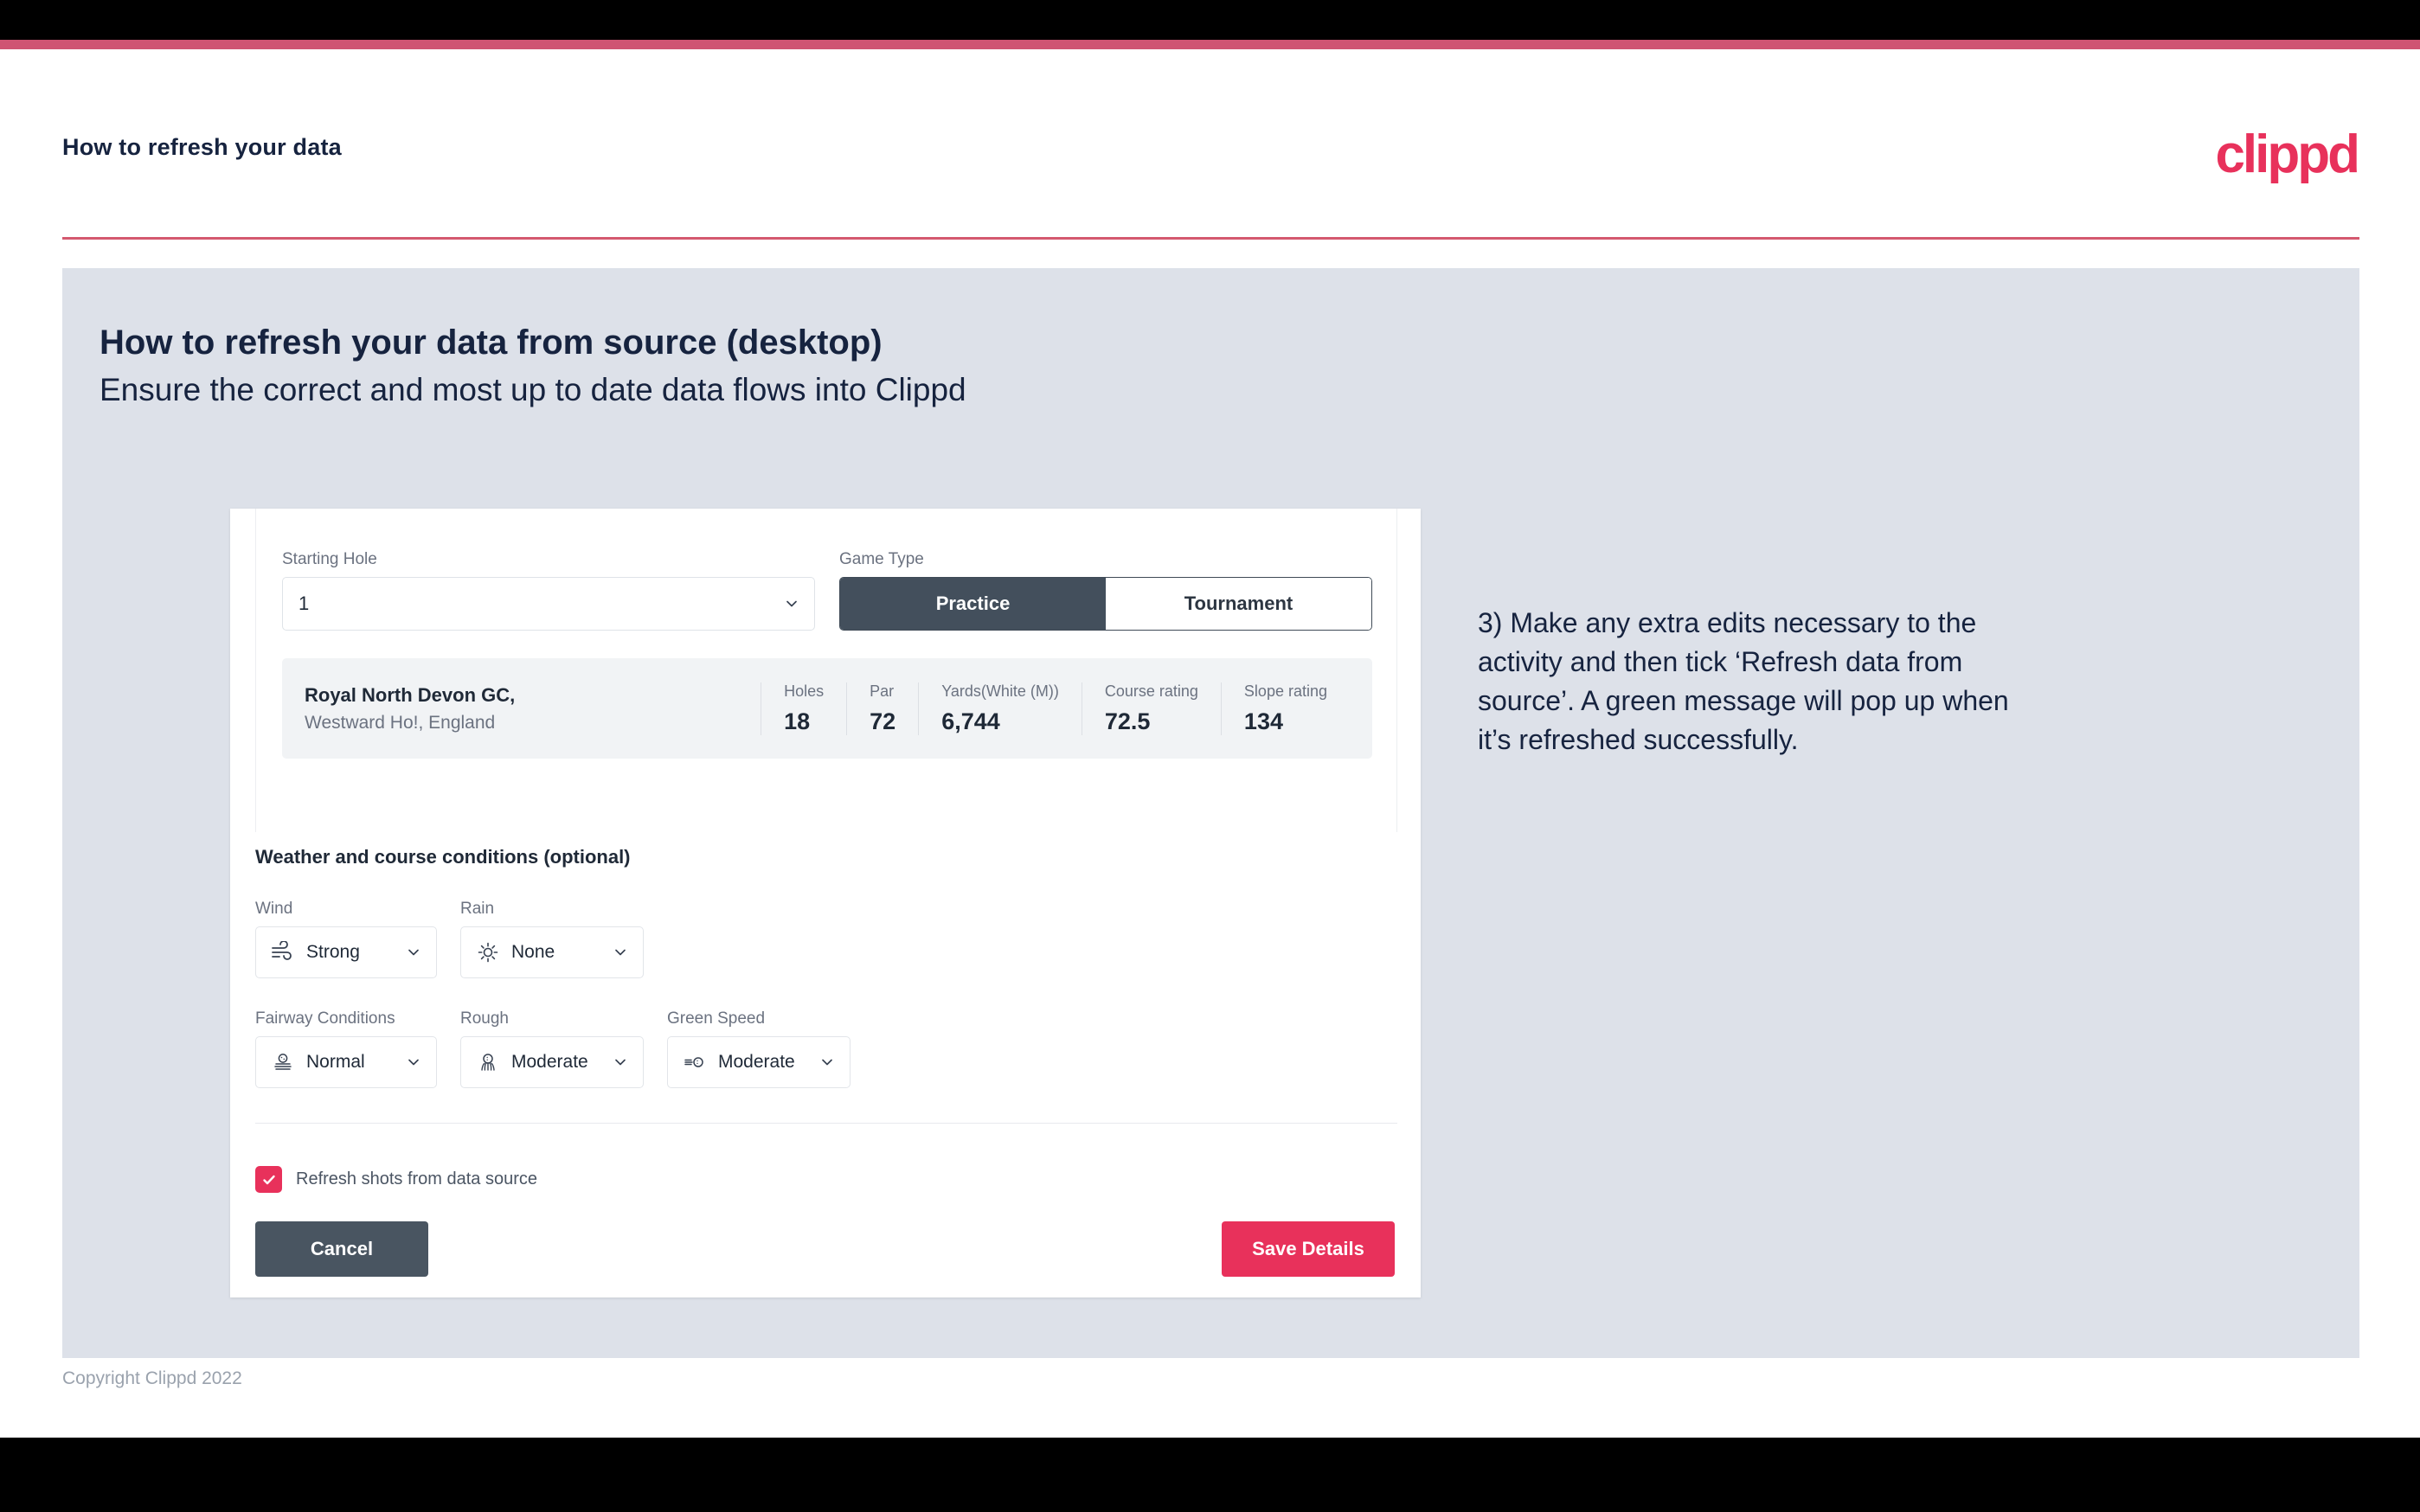  Describe the element at coordinates (274, 909) in the screenshot. I see `wind-label: Wind` at that location.